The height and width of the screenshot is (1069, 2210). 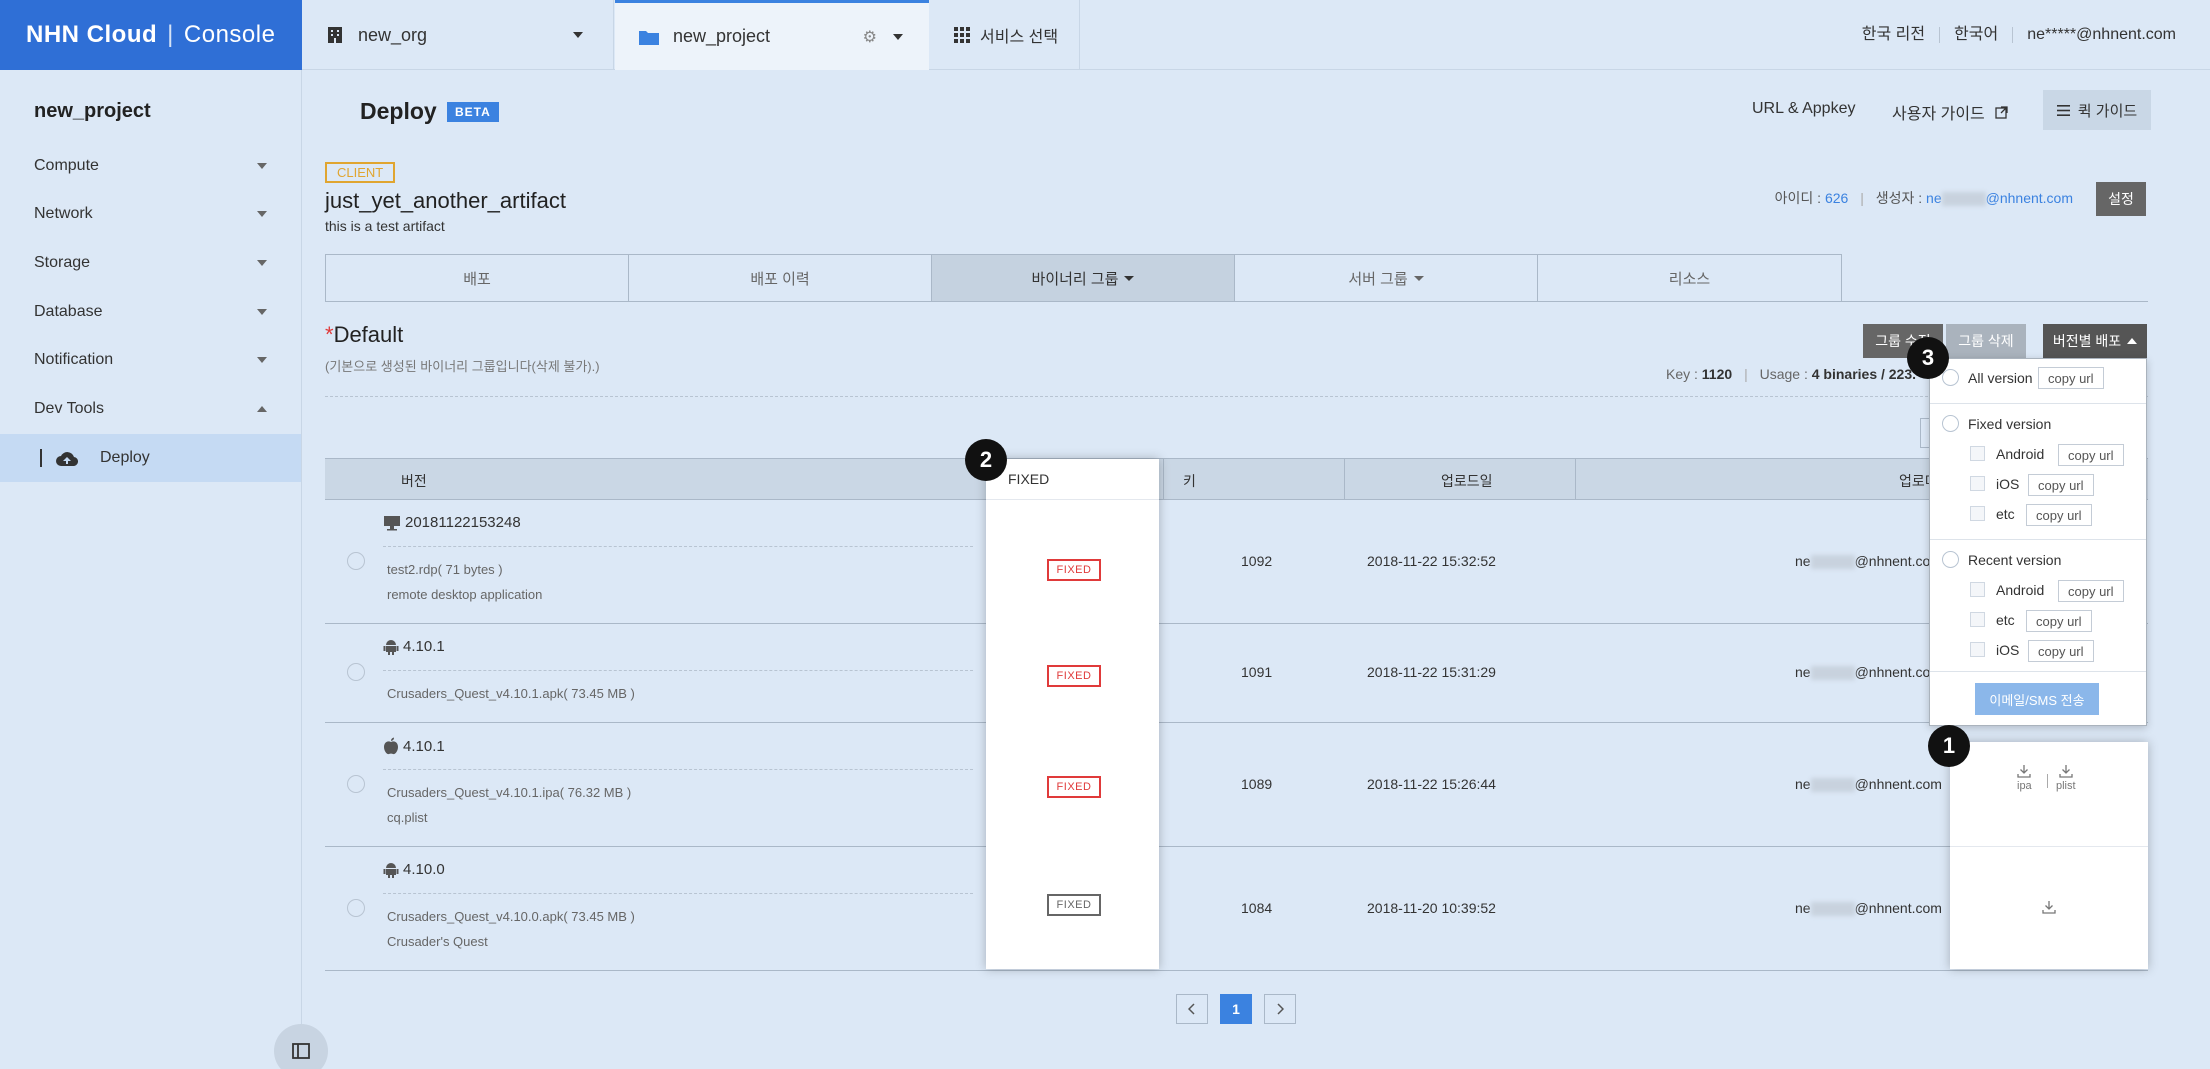 What do you see at coordinates (150, 166) in the screenshot?
I see `sidebar-item-compute: Compute` at bounding box center [150, 166].